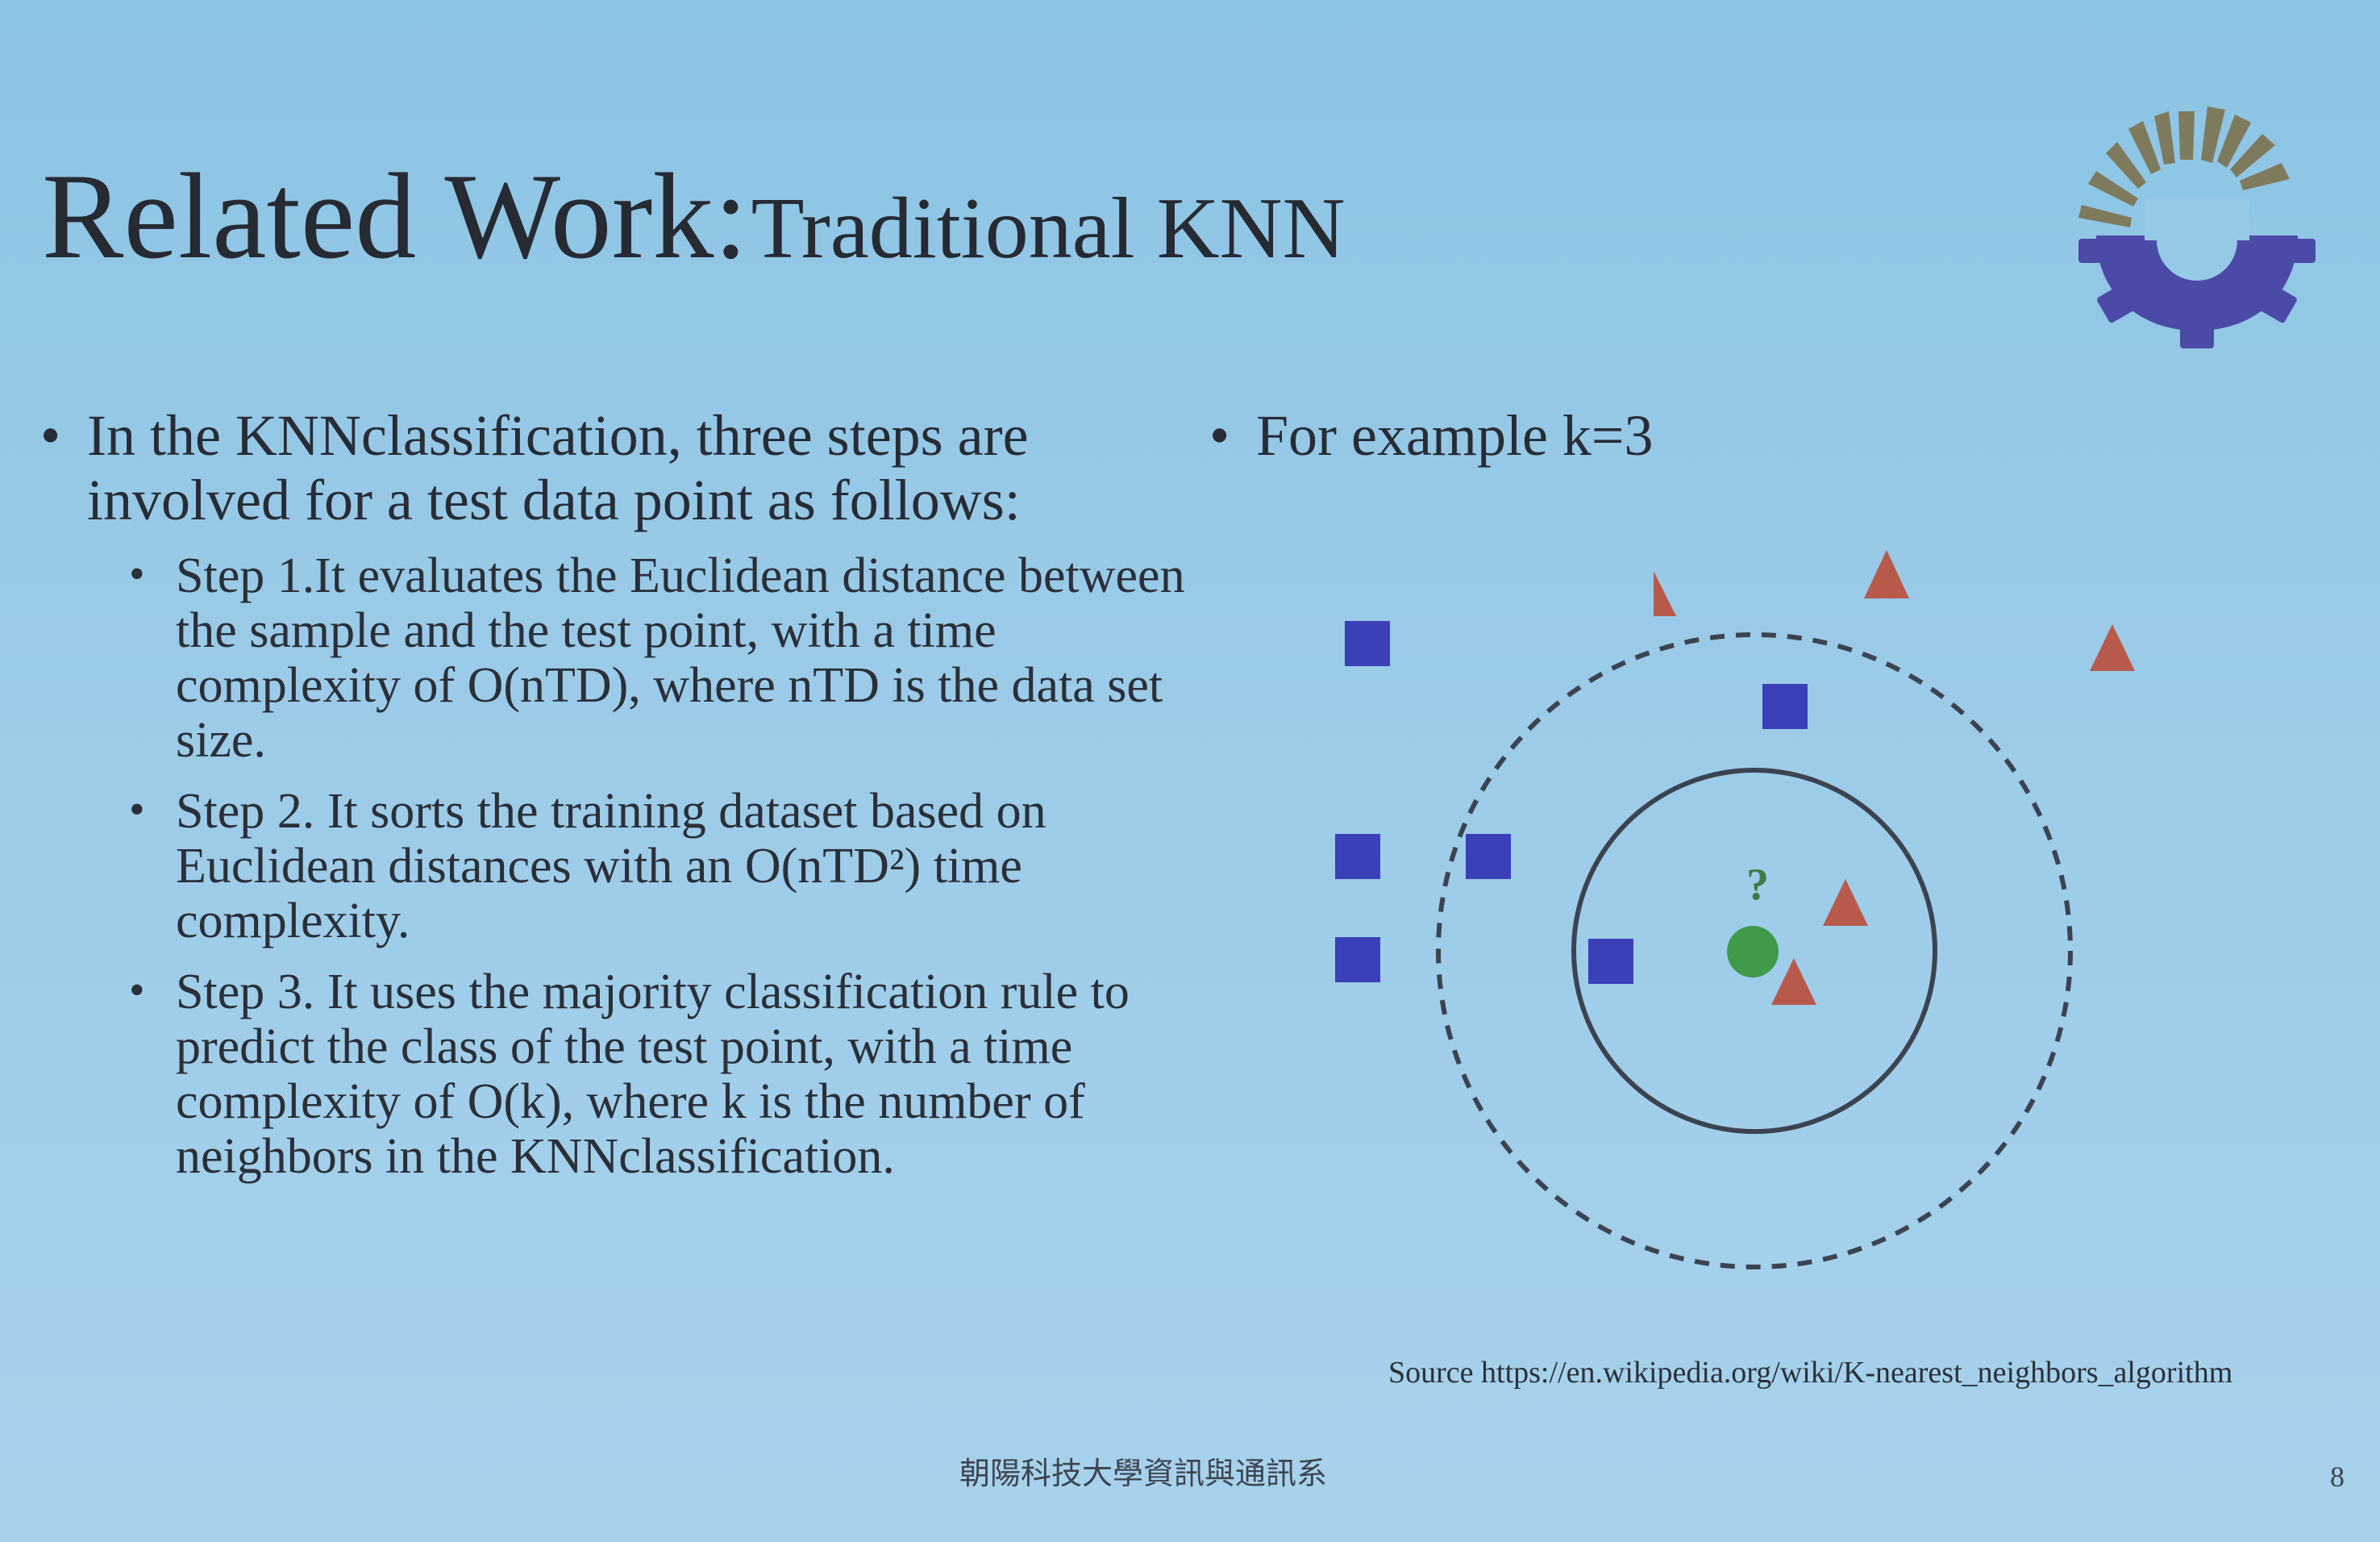 This screenshot has width=2380, height=1542. Describe the element at coordinates (1143, 1473) in the screenshot. I see `footer-school-name: 朝陽科技大學資訊與通訊系` at that location.